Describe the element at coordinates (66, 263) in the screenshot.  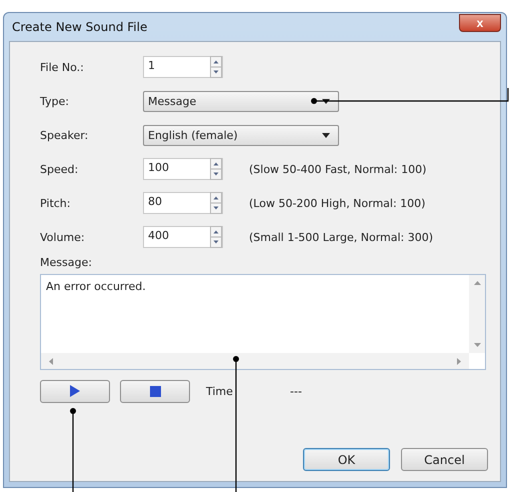
I see `message-label: Message:` at that location.